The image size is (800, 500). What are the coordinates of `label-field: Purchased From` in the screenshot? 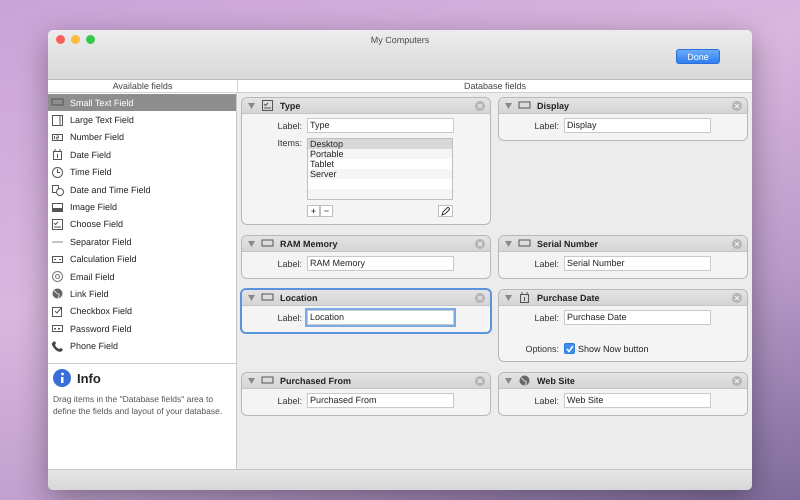 It's located at (380, 400).